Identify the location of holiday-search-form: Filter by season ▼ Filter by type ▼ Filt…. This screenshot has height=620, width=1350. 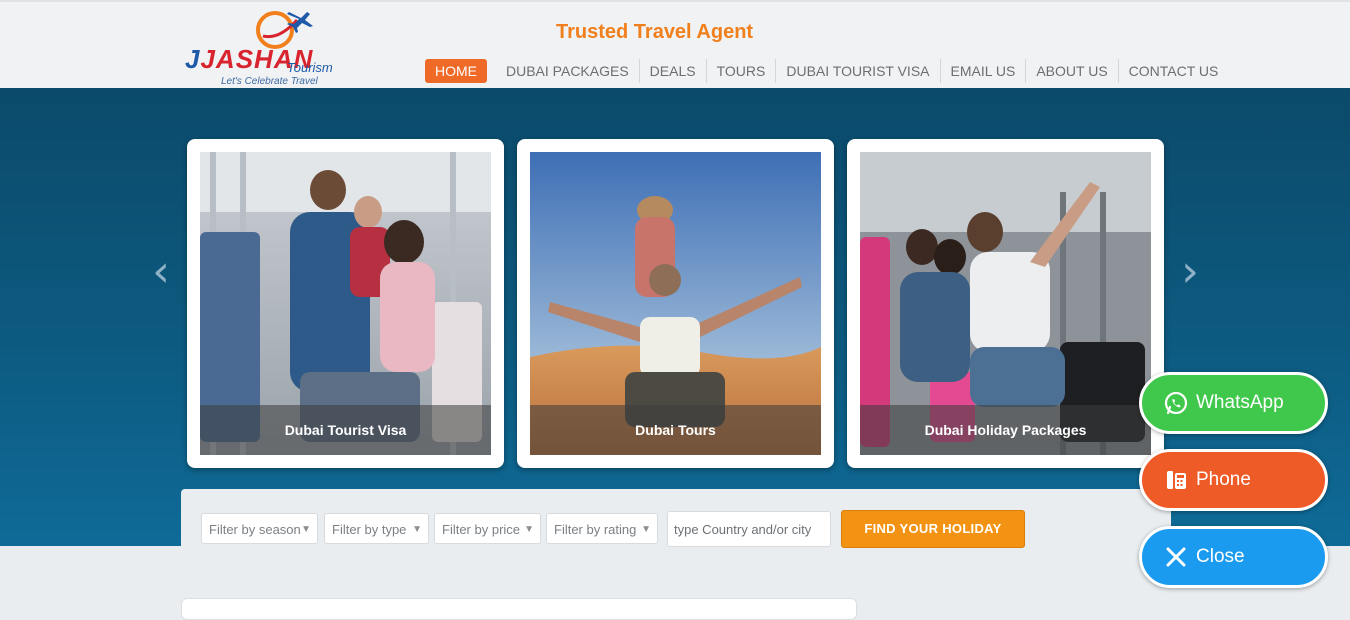
(676, 519).